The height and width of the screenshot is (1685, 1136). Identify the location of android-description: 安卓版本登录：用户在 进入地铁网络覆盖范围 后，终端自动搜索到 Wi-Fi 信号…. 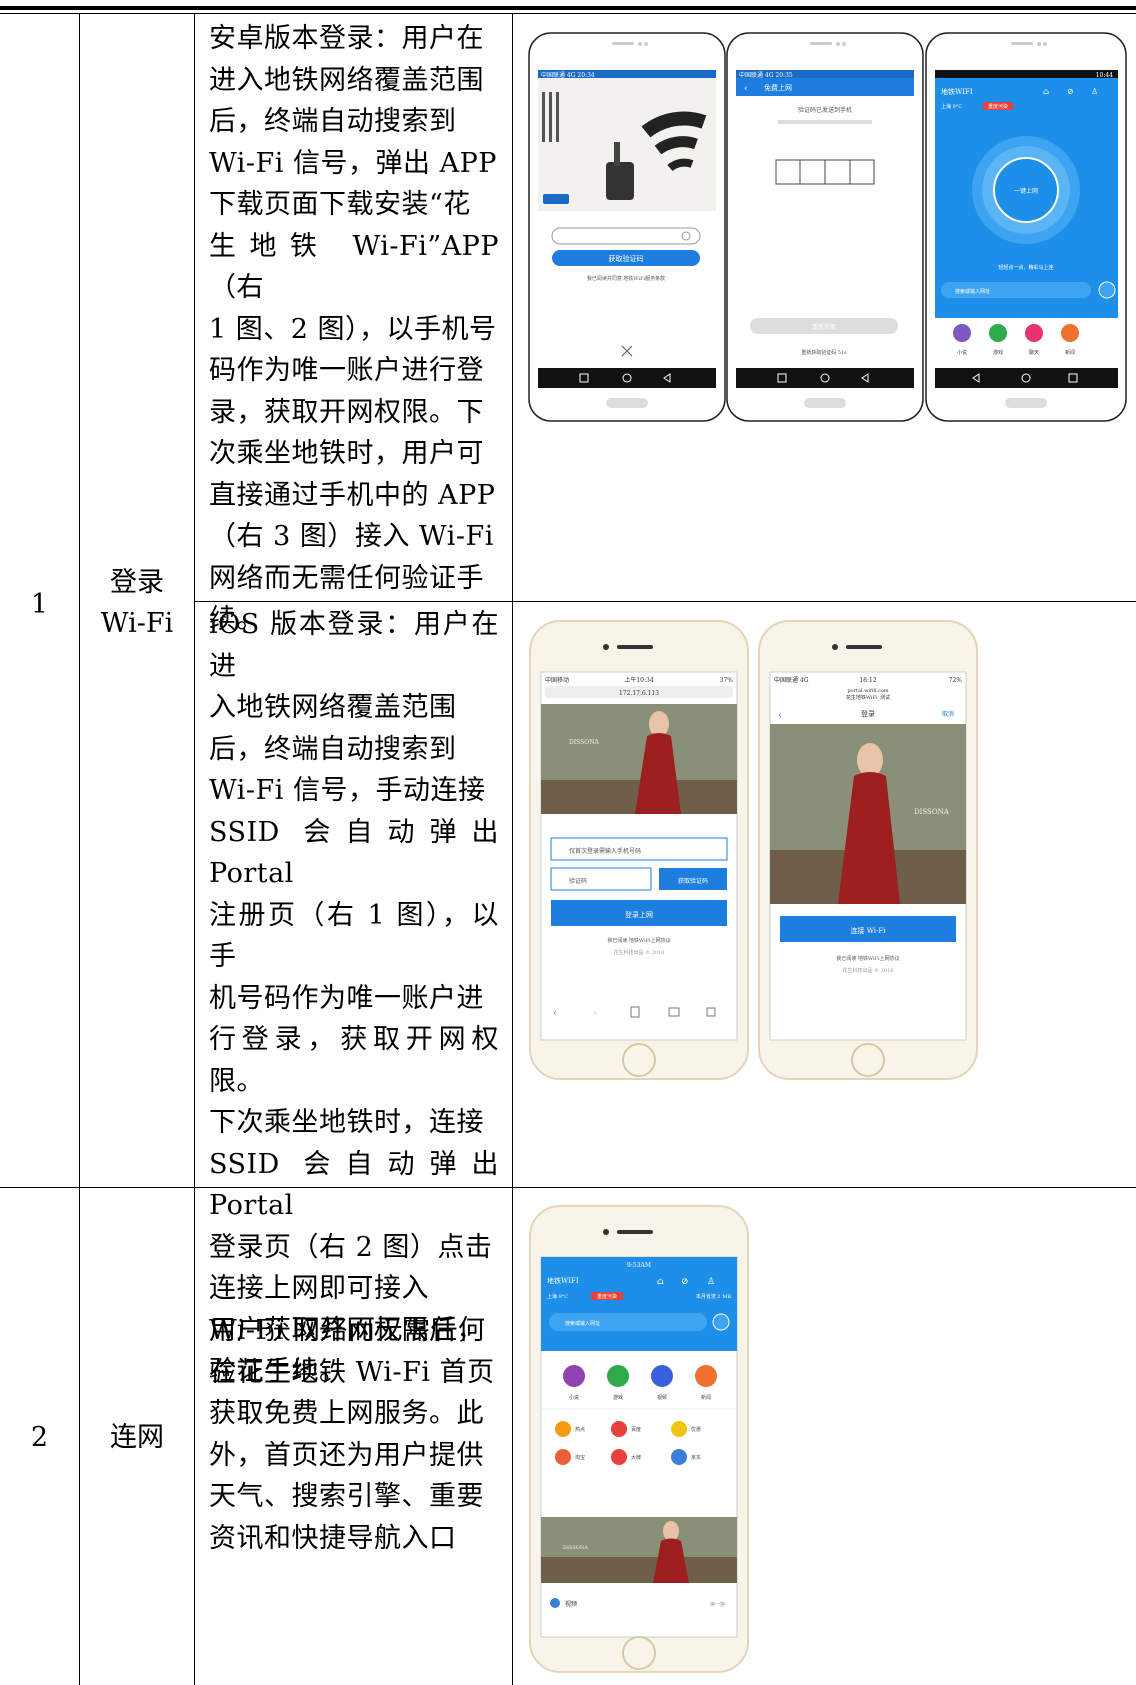
(354, 329).